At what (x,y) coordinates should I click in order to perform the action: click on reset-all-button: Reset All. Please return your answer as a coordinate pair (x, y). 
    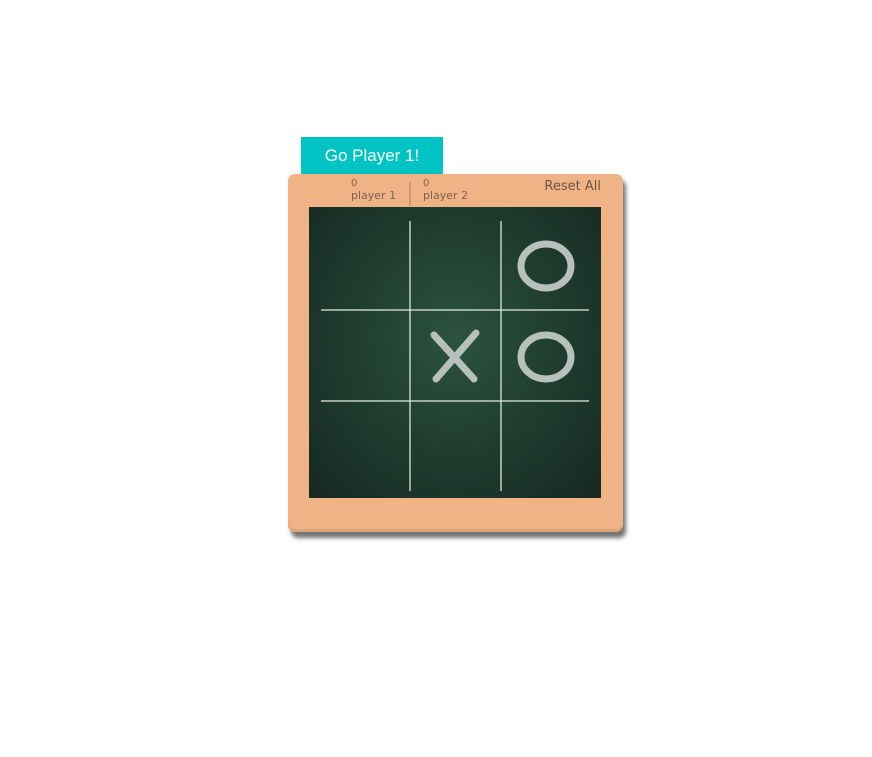
    Looking at the image, I should click on (572, 186).